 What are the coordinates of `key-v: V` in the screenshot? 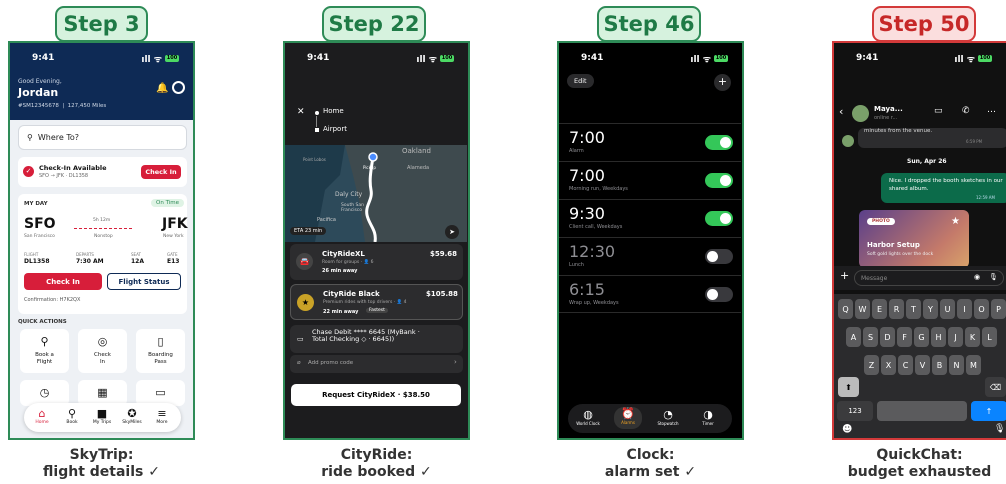 It's located at (922, 365).